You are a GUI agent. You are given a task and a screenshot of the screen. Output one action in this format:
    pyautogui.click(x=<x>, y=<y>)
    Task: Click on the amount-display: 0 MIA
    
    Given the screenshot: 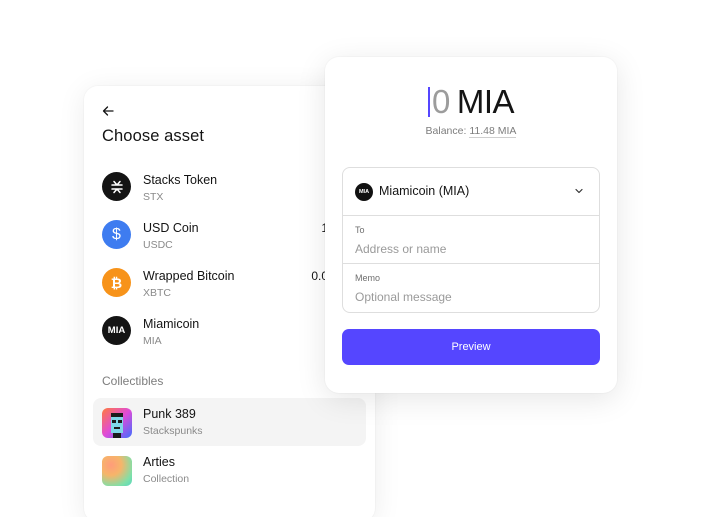 What is the action you would take?
    pyautogui.click(x=471, y=102)
    